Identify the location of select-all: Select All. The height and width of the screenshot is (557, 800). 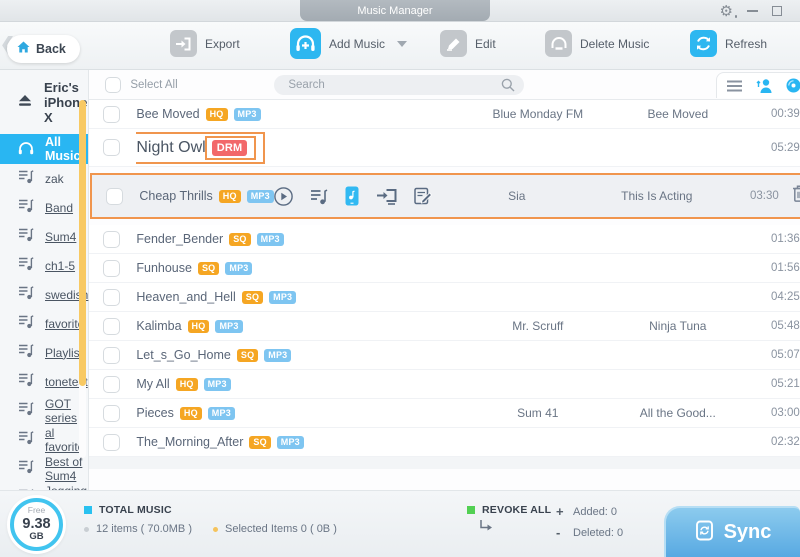
(141, 84).